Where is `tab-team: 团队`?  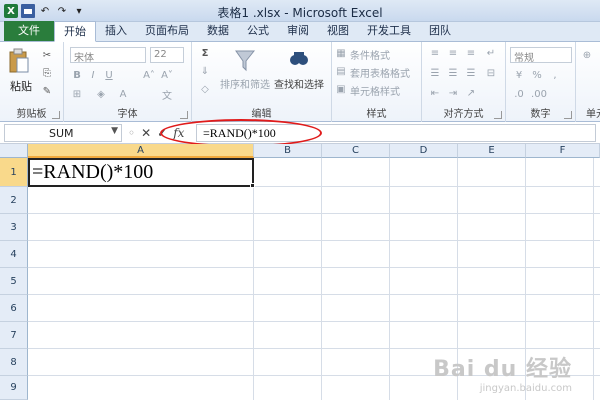
tab-team: 团队 is located at coordinates (440, 31).